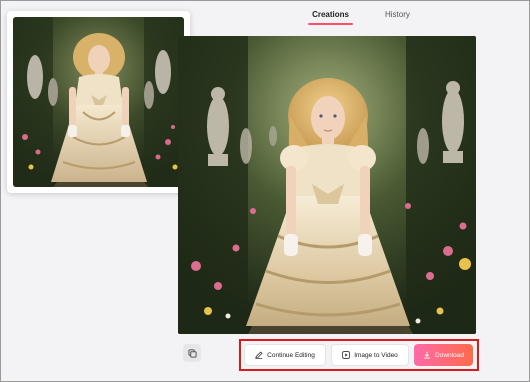 This screenshot has height=382, width=530. I want to click on copy-button, so click(192, 353).